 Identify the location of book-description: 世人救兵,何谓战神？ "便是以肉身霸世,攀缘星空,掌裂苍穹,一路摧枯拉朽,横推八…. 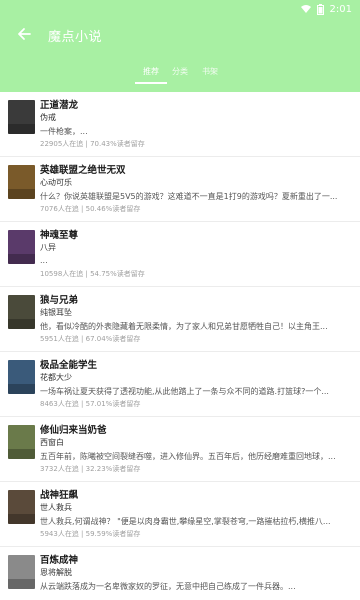
(185, 521).